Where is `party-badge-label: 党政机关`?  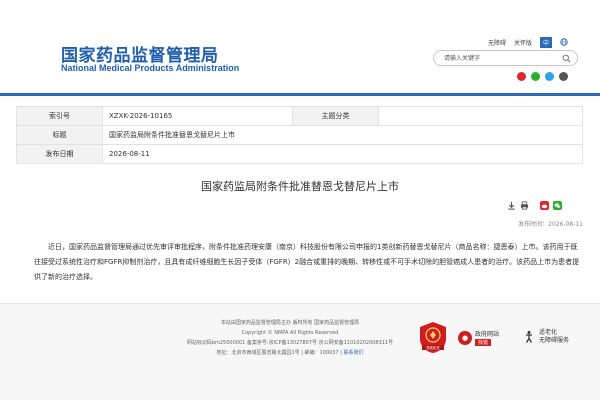
party-badge-label: 党政机关 is located at coordinates (433, 347).